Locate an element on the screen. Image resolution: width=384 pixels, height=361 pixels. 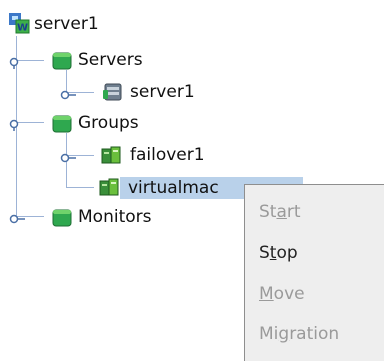
menu-item-start-post: rt is located at coordinates (293, 212).